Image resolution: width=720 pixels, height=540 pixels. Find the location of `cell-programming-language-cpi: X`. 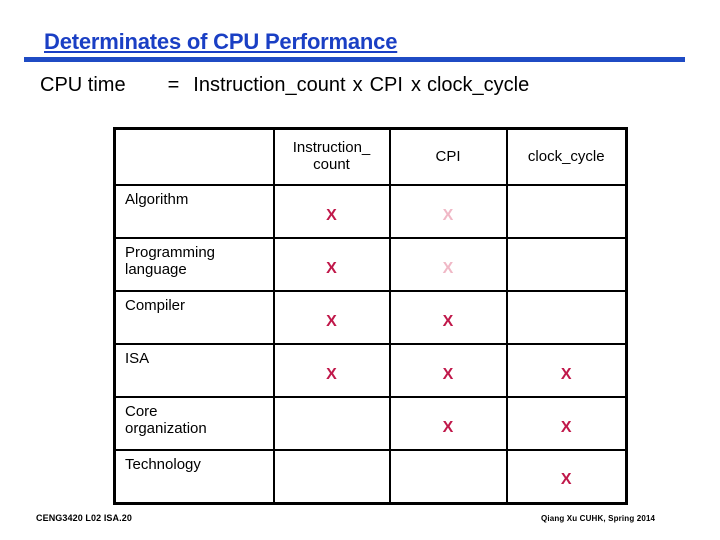

cell-programming-language-cpi: X is located at coordinates (448, 264).